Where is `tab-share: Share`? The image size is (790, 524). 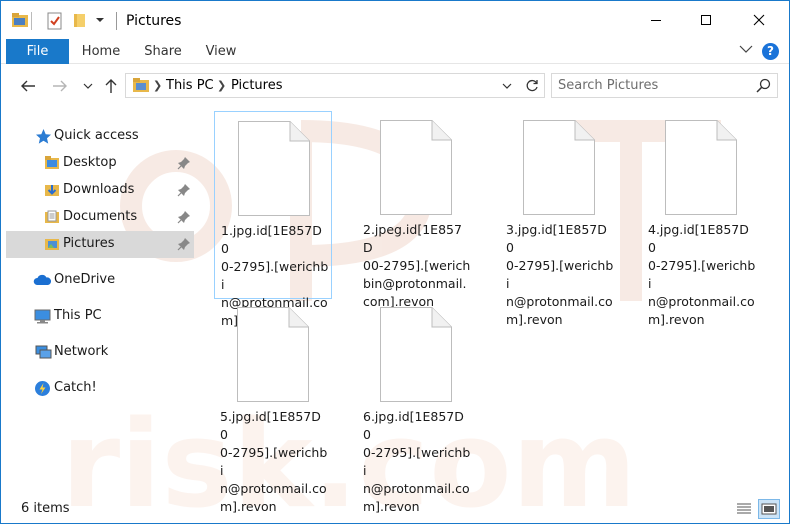 tab-share: Share is located at coordinates (163, 51).